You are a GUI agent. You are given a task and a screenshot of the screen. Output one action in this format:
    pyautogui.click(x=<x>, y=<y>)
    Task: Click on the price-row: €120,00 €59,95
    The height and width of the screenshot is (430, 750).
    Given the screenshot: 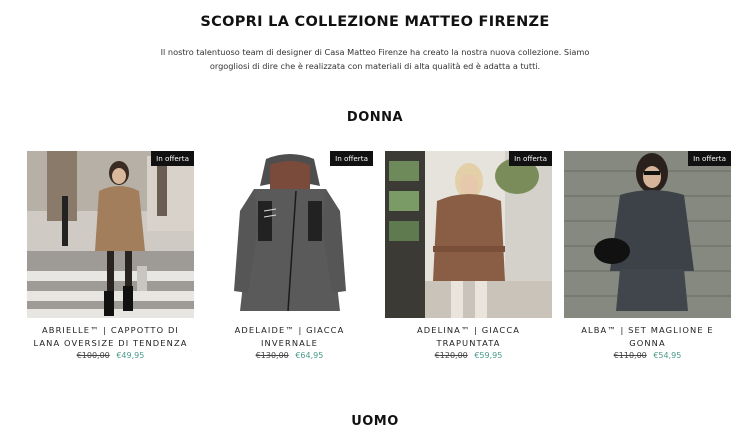 What is the action you would take?
    pyautogui.click(x=468, y=356)
    